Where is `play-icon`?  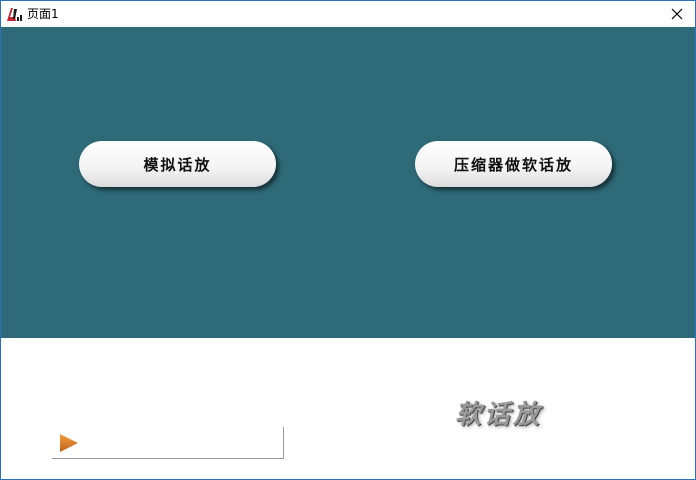
play-icon is located at coordinates (69, 443).